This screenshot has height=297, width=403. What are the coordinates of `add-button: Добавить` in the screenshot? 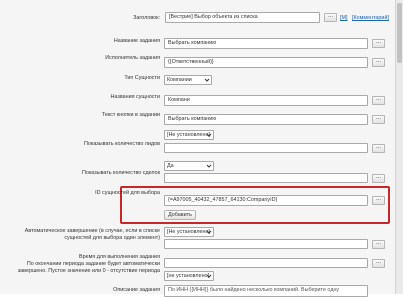 It's located at (180, 215).